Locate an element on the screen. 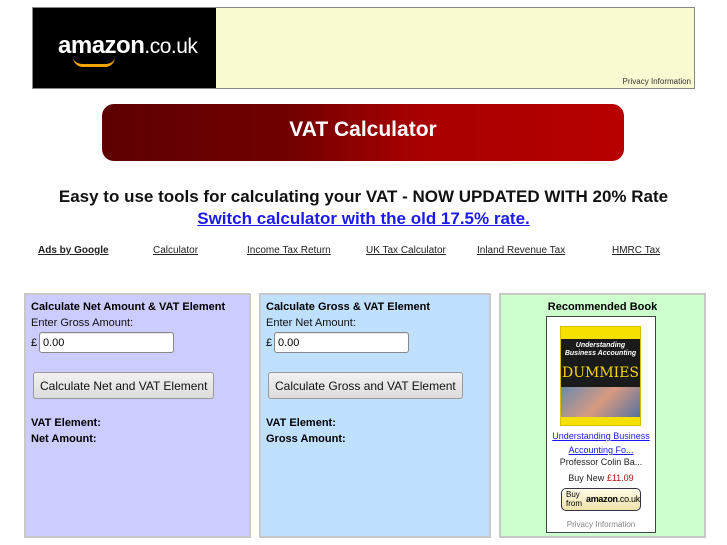  gross-panel-title: Calculate Gross & VAT Element is located at coordinates (348, 307).